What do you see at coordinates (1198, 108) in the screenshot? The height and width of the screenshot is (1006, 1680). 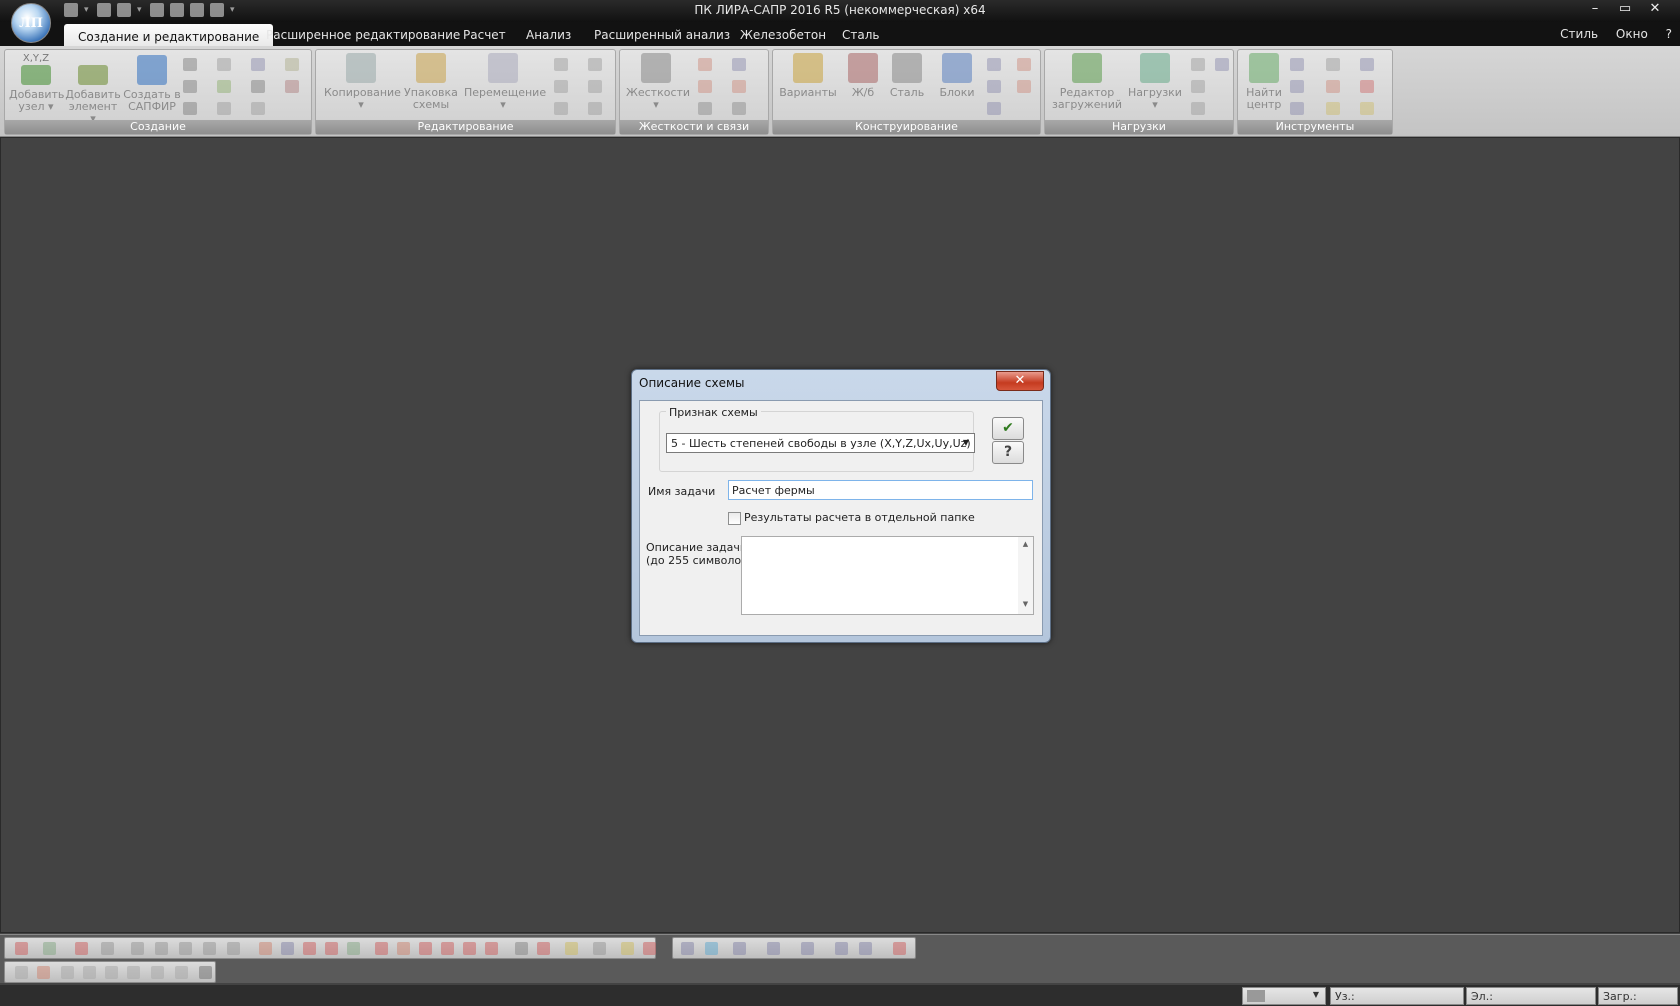 I see `load-tool4-icon` at bounding box center [1198, 108].